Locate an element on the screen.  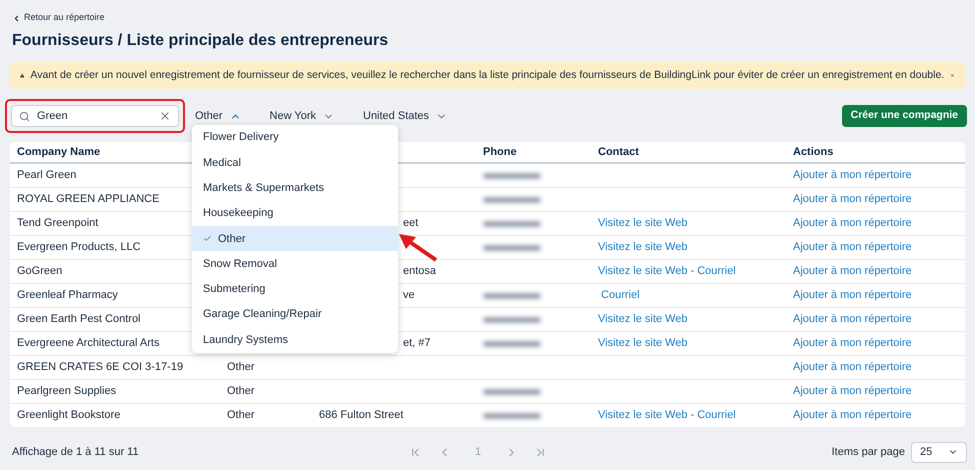
column-header: Phone is located at coordinates (500, 152).